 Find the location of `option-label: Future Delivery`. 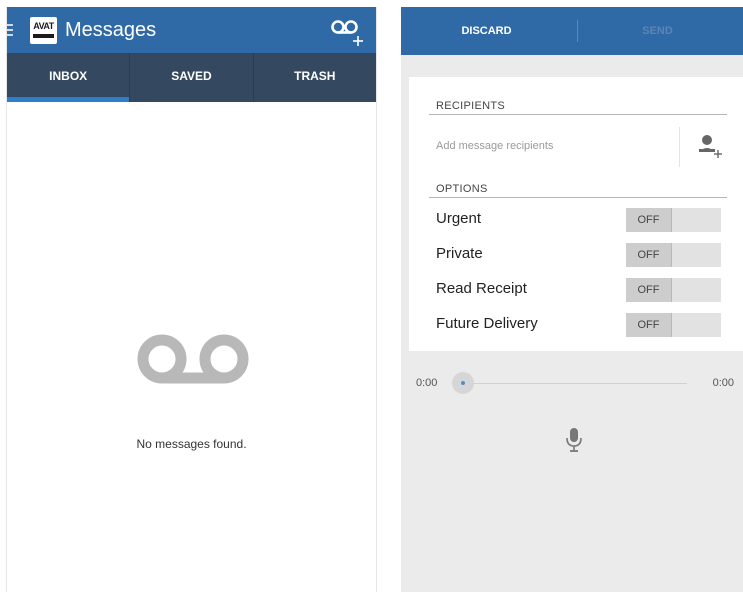

option-label: Future Delivery is located at coordinates (487, 323).